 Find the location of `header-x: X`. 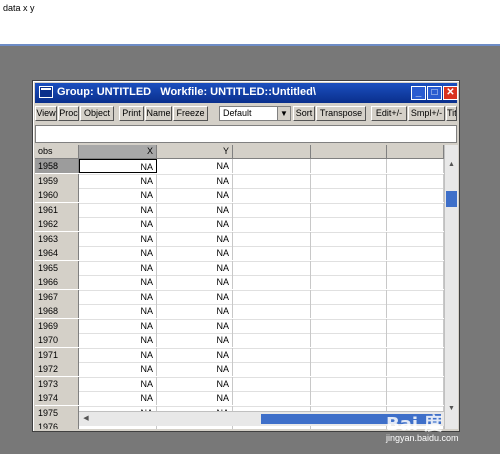

header-x: X is located at coordinates (118, 151).